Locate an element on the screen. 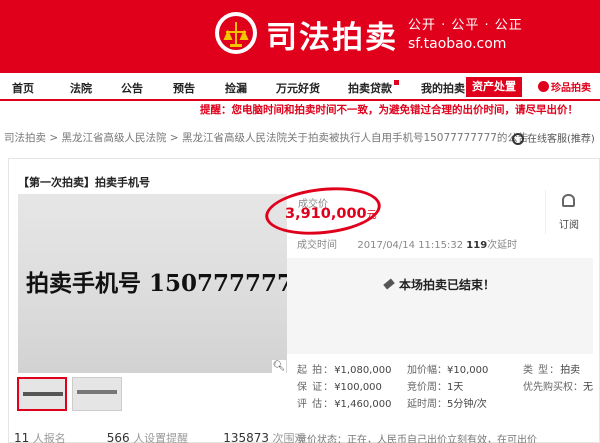 The height and width of the screenshot is (443, 600). info-row-increment: 加价幅：¥10,000 is located at coordinates (447, 370).